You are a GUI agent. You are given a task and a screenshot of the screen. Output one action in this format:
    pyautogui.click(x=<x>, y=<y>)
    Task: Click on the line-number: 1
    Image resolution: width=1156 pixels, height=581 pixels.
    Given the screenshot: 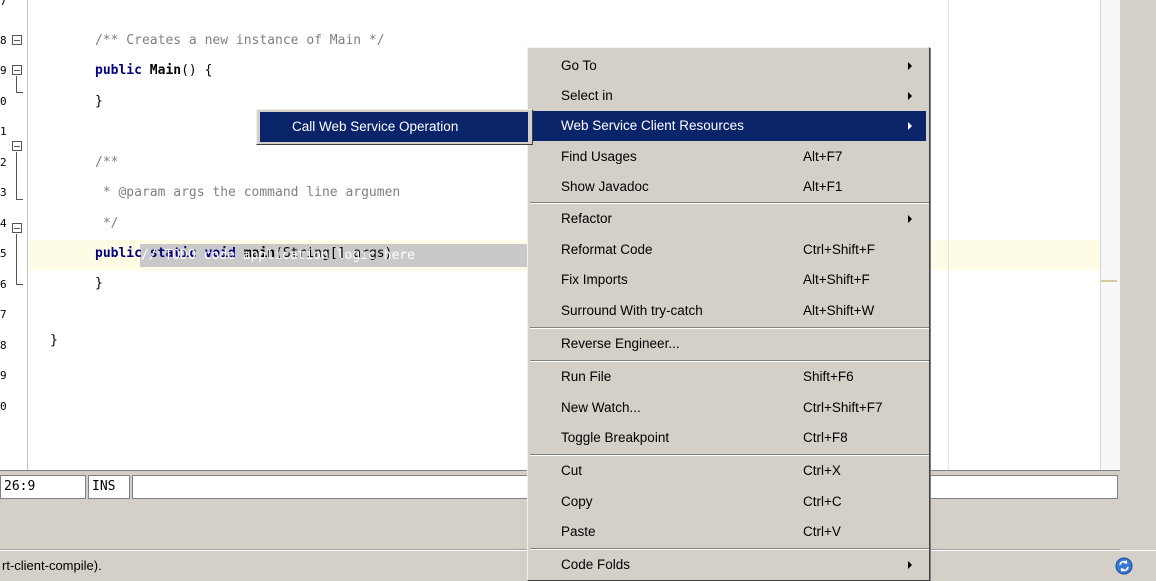 What is the action you would take?
    pyautogui.click(x=3, y=131)
    